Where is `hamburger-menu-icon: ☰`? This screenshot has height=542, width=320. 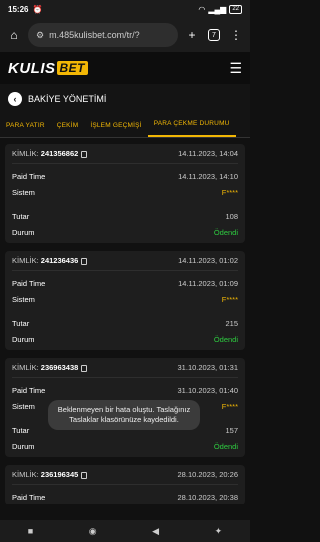 hamburger-menu-icon: ☰ is located at coordinates (235, 68).